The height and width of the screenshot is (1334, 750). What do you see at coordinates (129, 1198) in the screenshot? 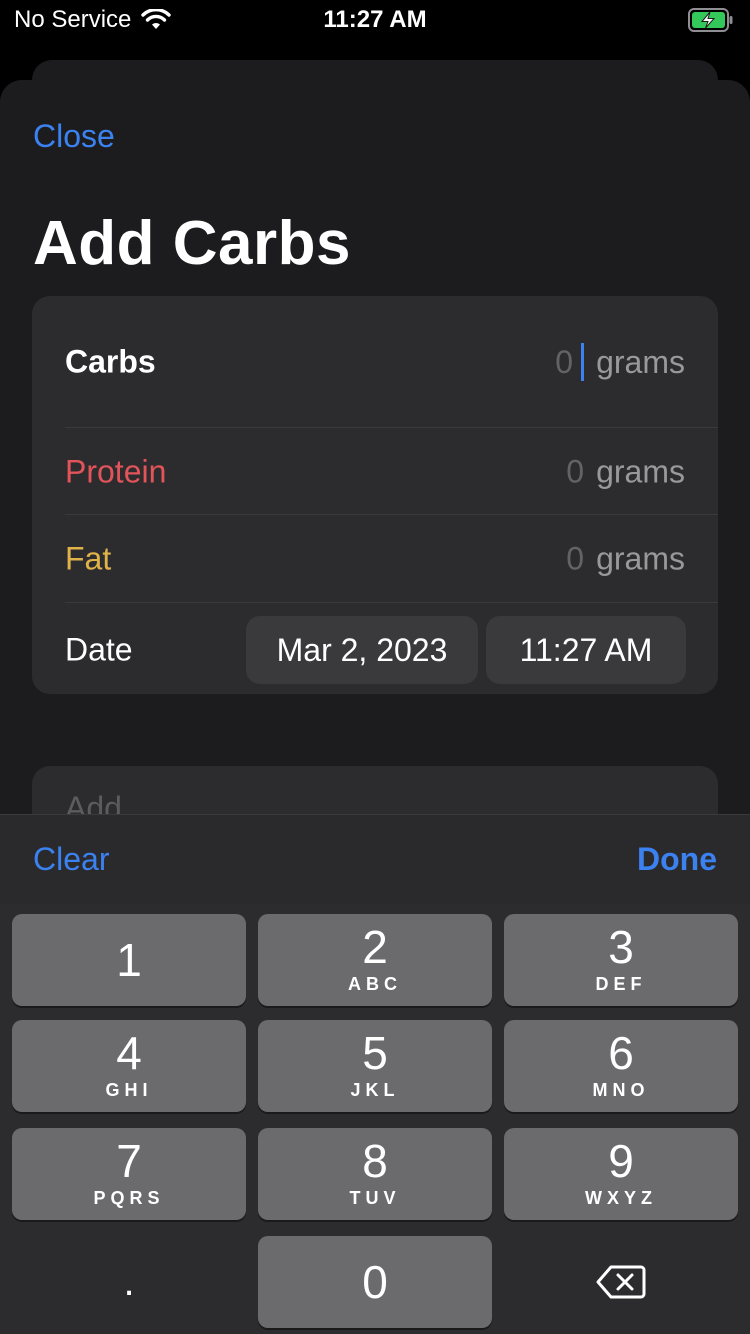
I see `key-letters: PQRS` at bounding box center [129, 1198].